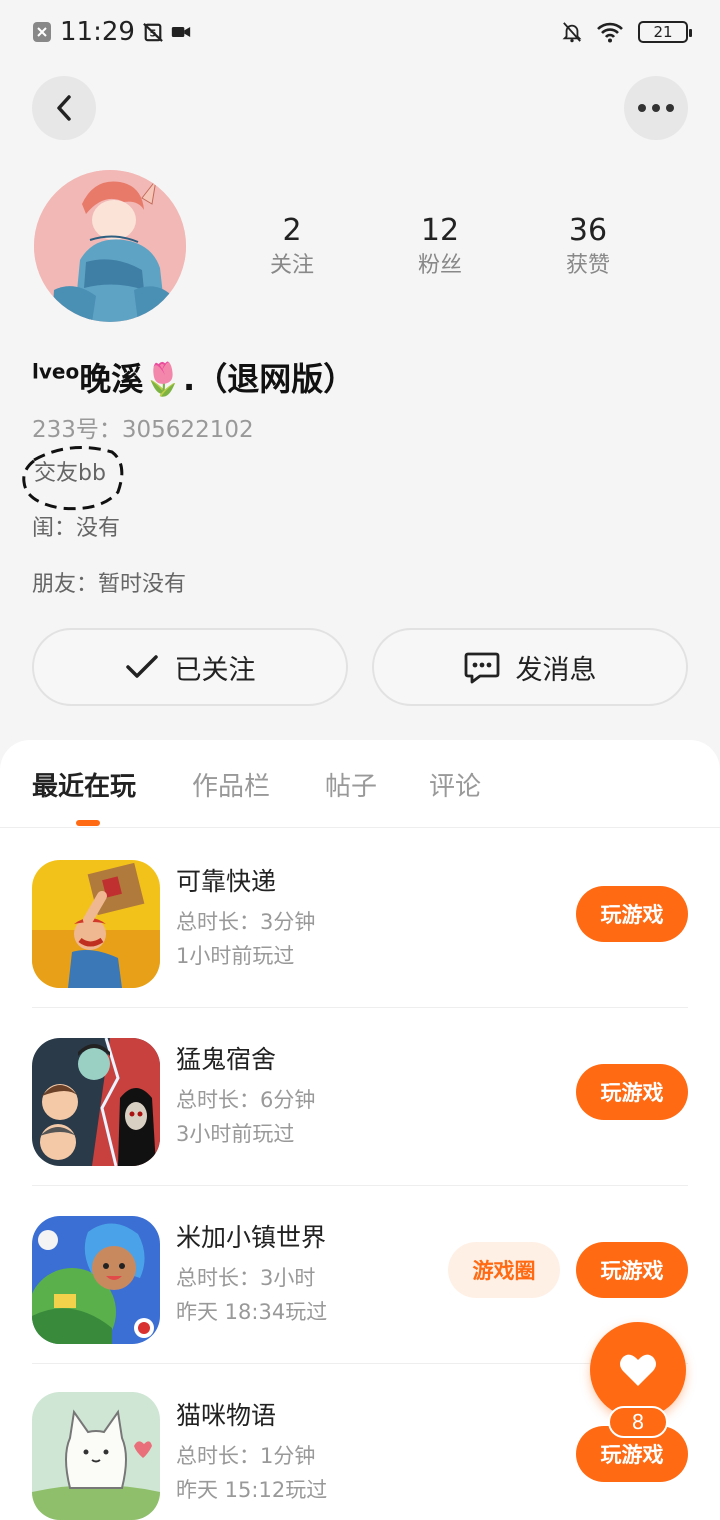  Describe the element at coordinates (251, 1237) in the screenshot. I see `game-title: 米加小镇世界` at that location.